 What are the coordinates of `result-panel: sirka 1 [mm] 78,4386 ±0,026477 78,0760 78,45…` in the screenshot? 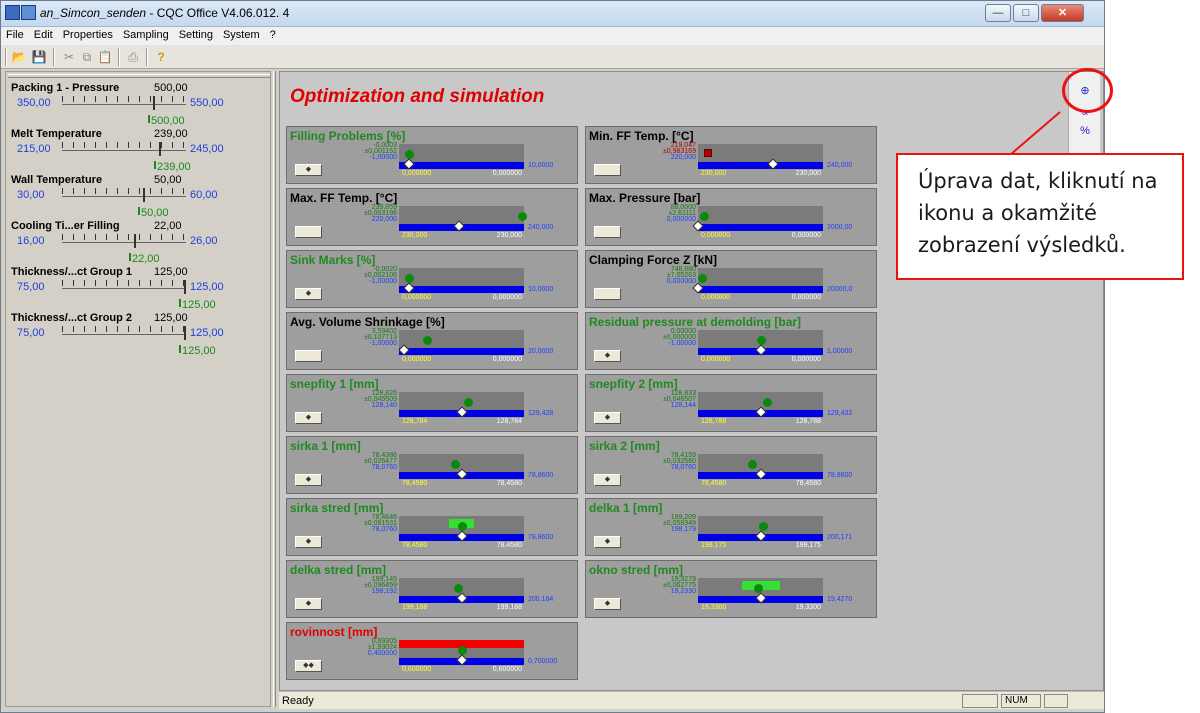 It's located at (432, 465).